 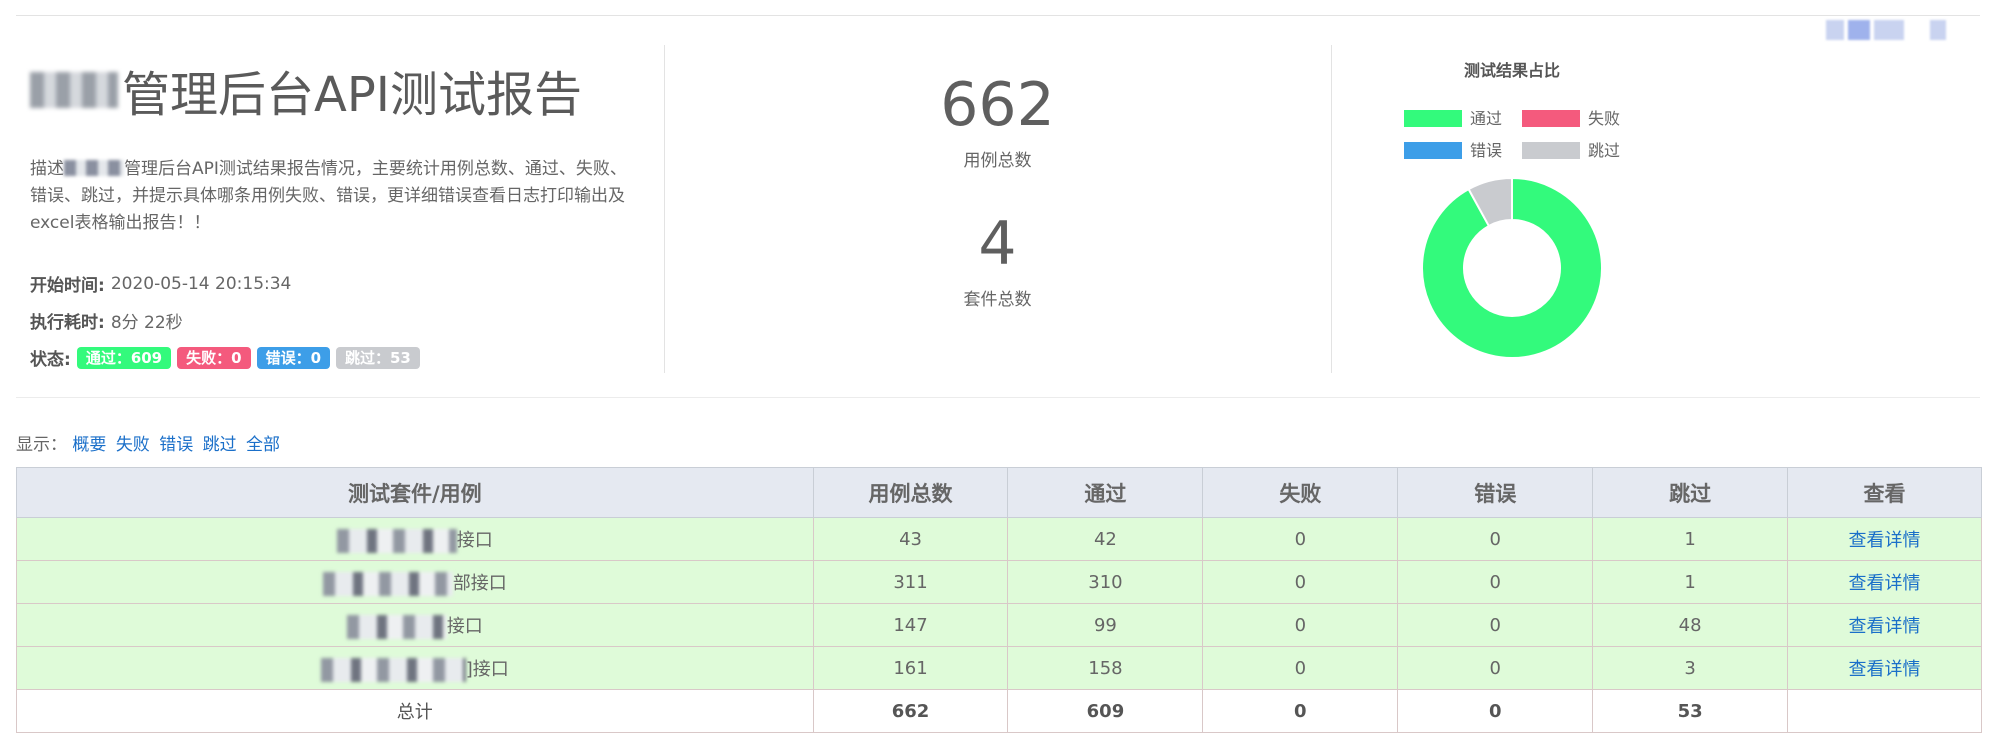 I want to click on total-cases-label: 用例总数, so click(x=997, y=161).